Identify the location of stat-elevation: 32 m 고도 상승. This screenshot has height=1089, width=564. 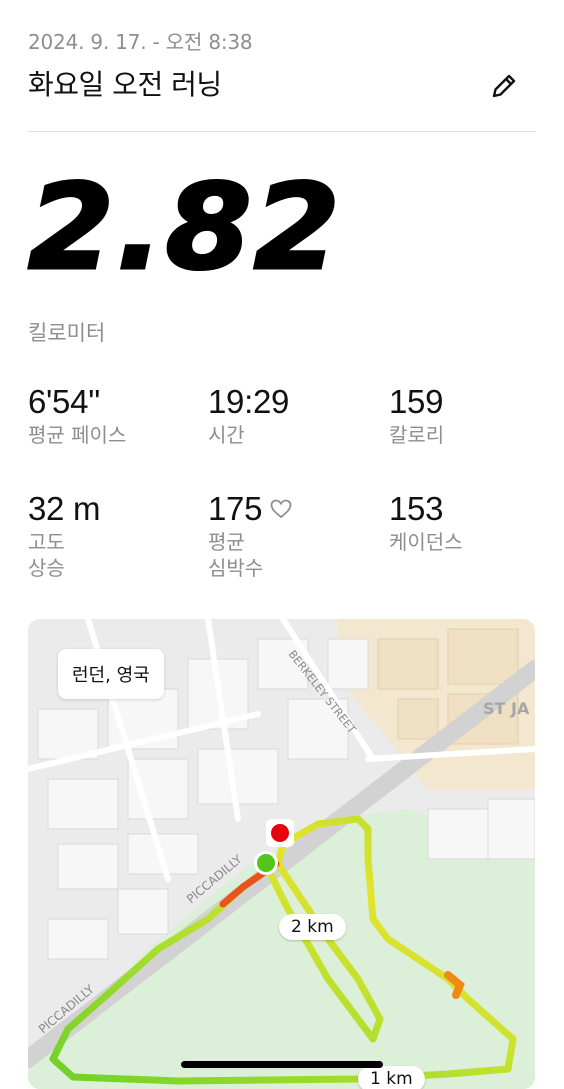
(64, 536).